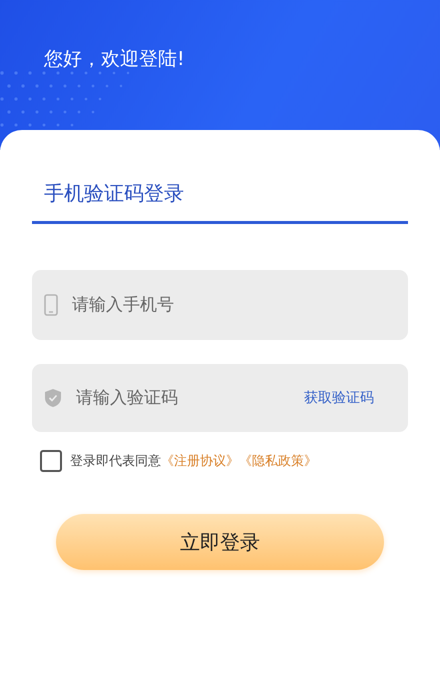  Describe the element at coordinates (220, 202) in the screenshot. I see `login-tab: 手机验证码登录` at that location.